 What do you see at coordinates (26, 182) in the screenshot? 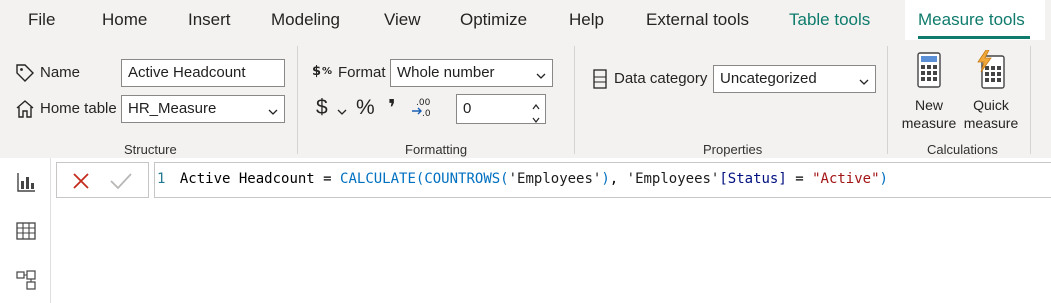
I see `report-view-icon` at bounding box center [26, 182].